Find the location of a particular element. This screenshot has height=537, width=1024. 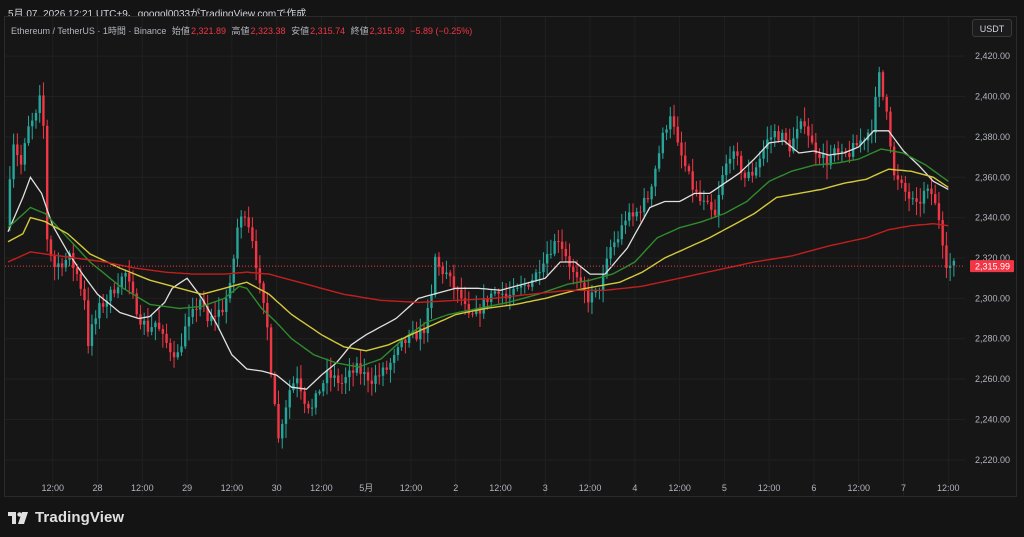

legend-high-value: 2,323.38 is located at coordinates (268, 31).